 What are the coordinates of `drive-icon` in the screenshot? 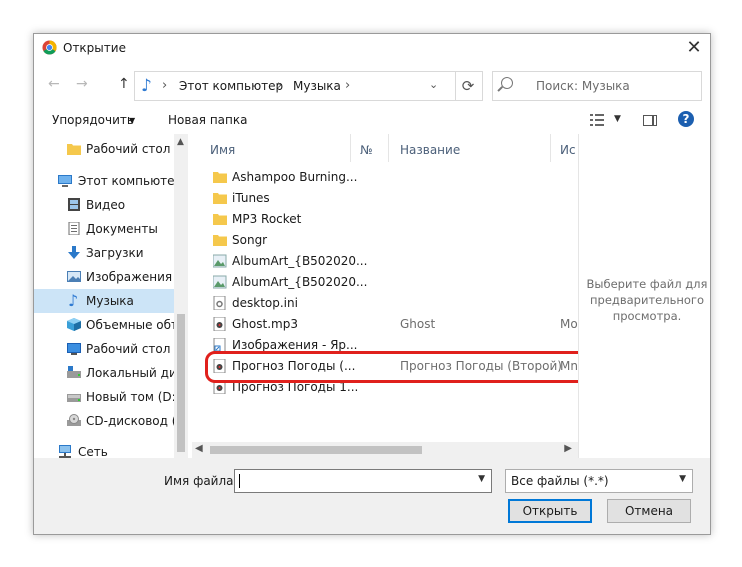 It's located at (74, 398).